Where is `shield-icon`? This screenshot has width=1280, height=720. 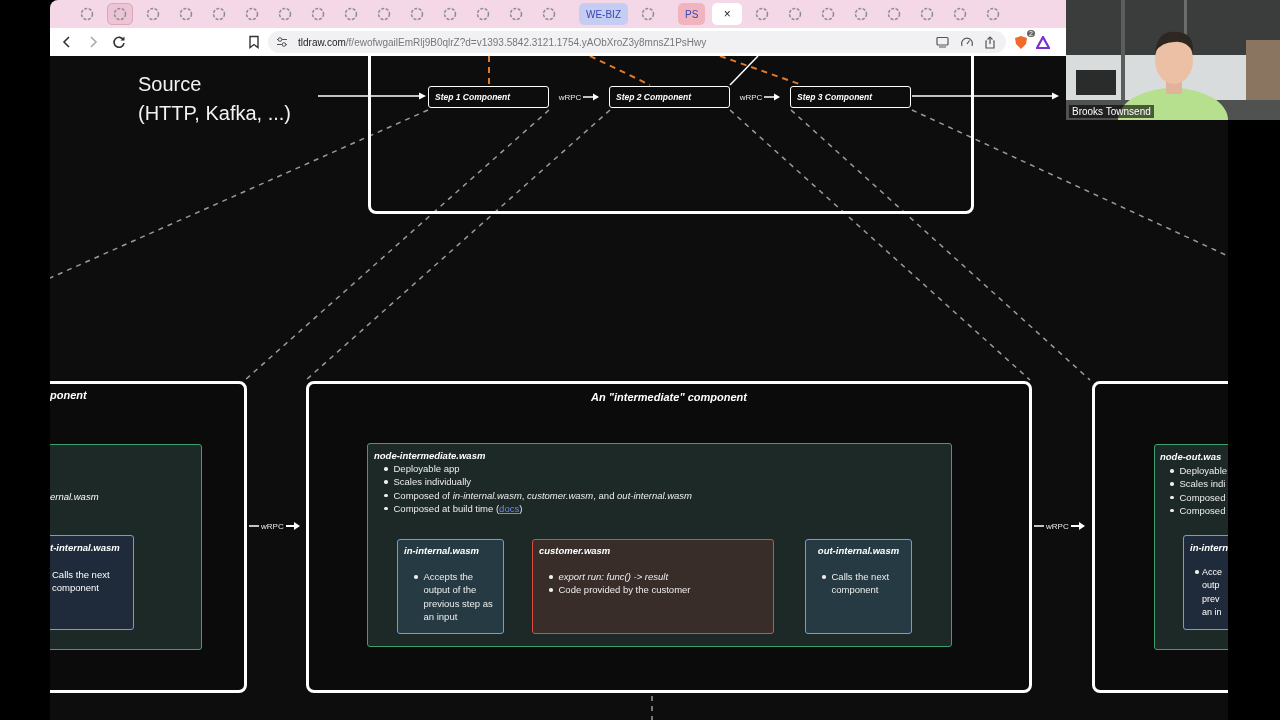 shield-icon is located at coordinates (1021, 42).